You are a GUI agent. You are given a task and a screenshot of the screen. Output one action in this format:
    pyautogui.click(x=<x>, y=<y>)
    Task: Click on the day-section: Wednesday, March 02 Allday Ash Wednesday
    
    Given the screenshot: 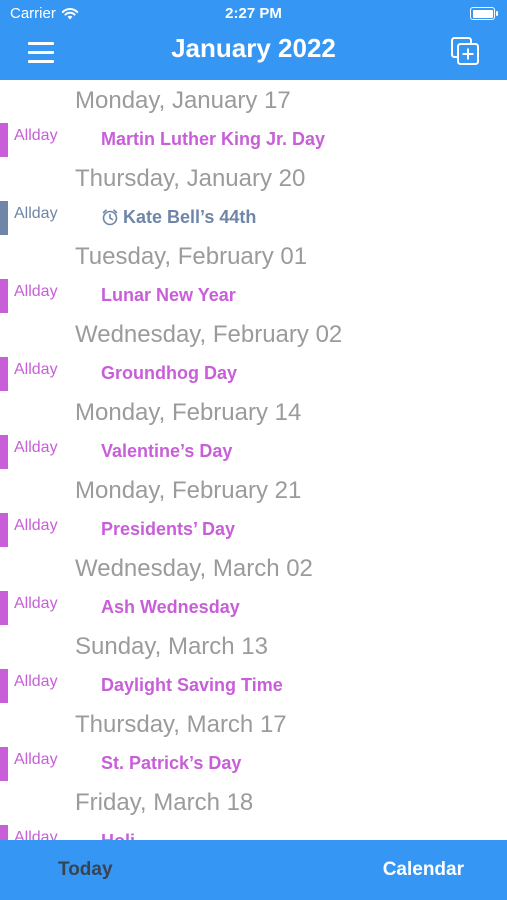 What is the action you would take?
    pyautogui.click(x=253, y=587)
    